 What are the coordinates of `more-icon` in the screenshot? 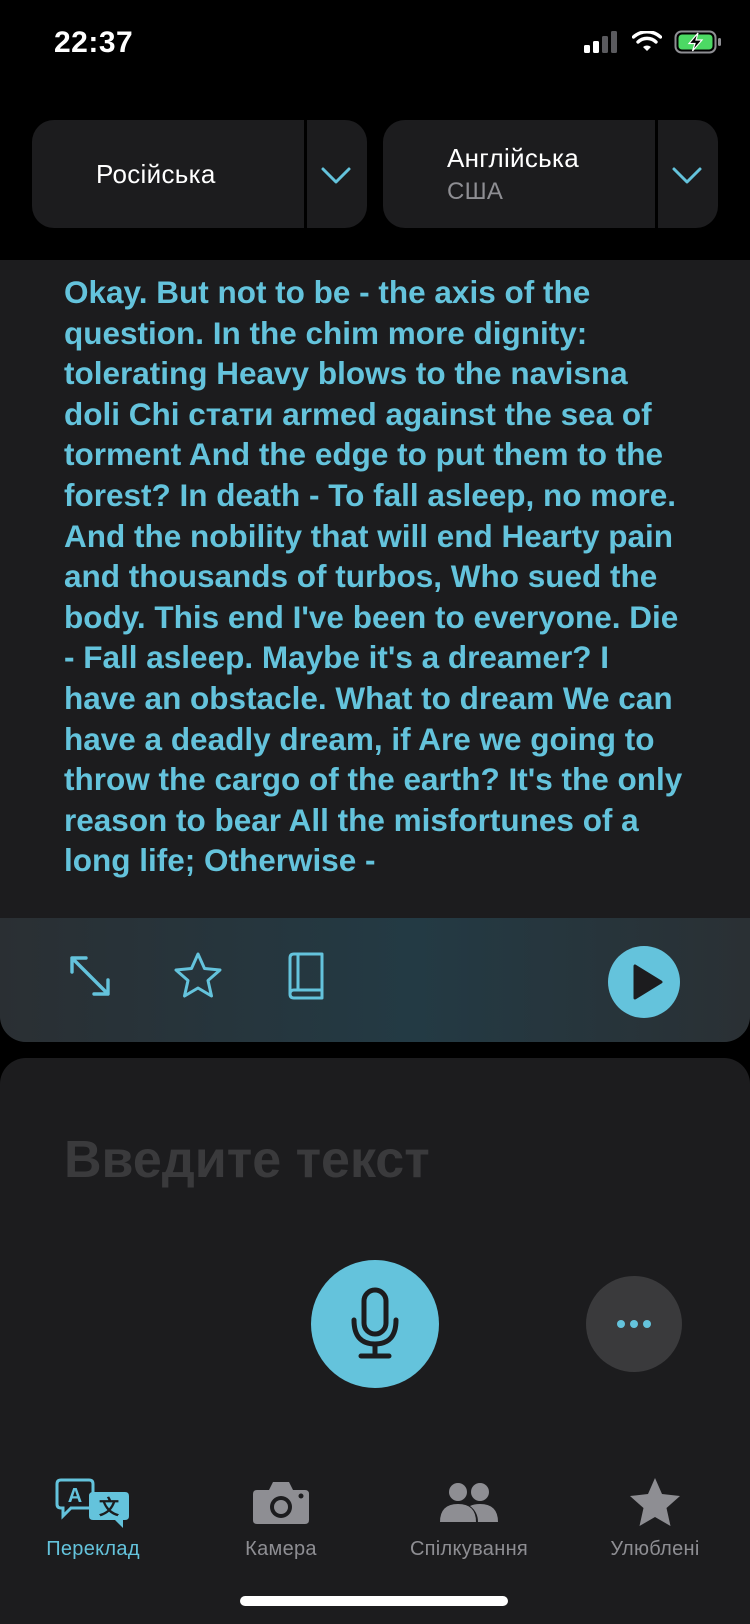 It's located at (634, 1324).